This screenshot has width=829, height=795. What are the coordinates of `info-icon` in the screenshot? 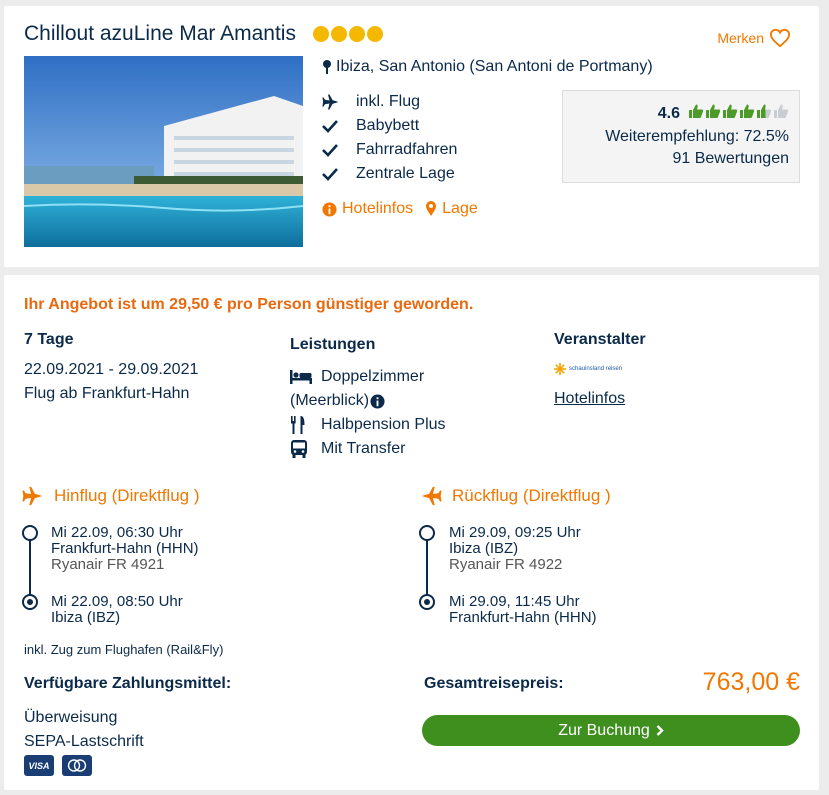 It's located at (377, 401).